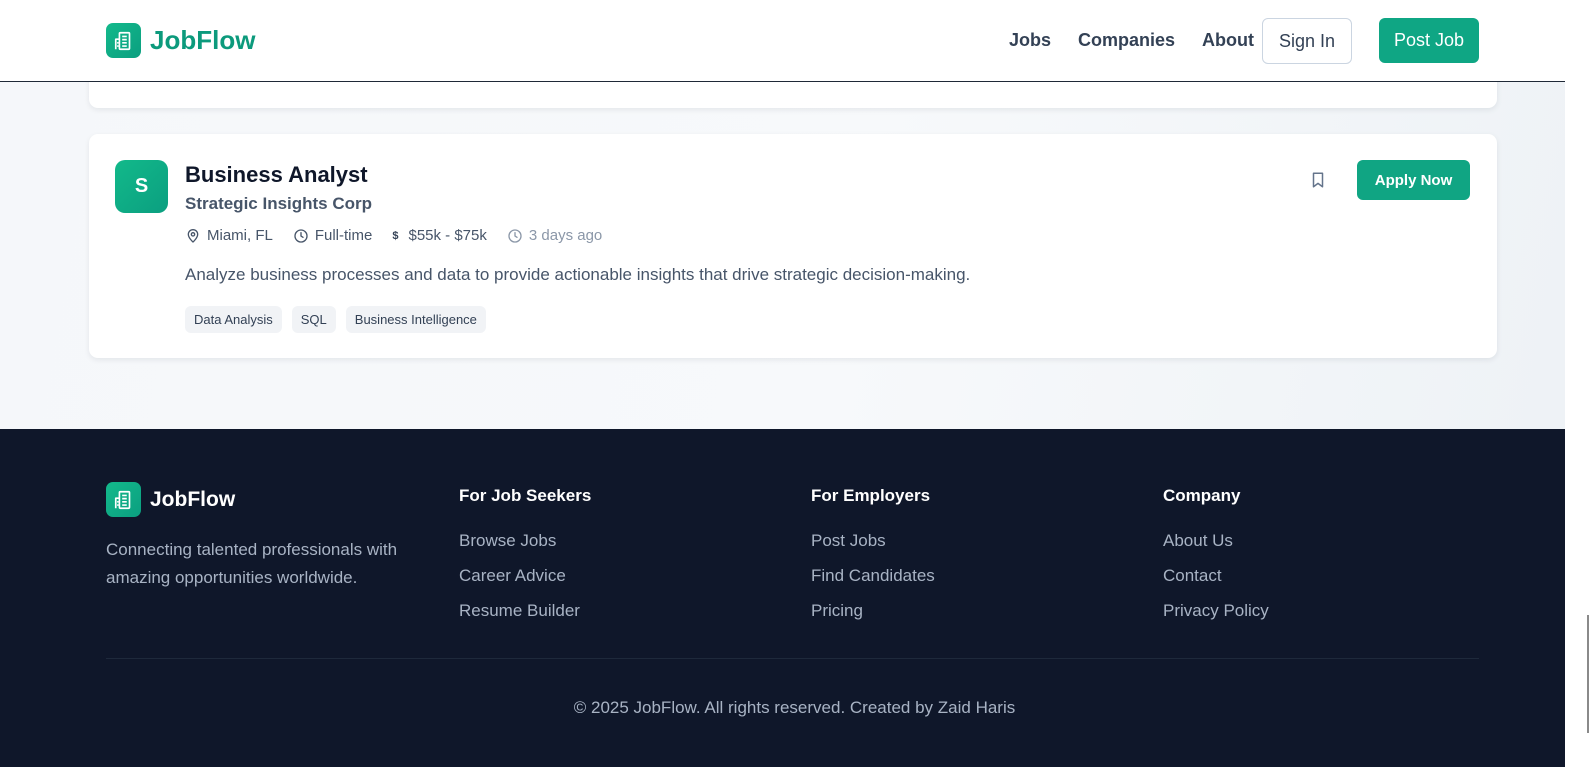 Image resolution: width=1589 pixels, height=767 pixels. I want to click on footer-column-title: For Job Seekers, so click(525, 495).